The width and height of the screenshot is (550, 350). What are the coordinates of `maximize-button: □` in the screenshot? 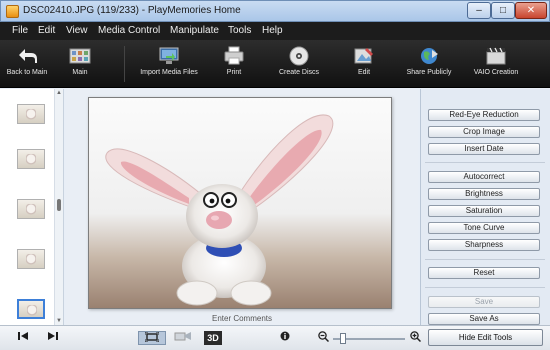 It's located at (503, 10).